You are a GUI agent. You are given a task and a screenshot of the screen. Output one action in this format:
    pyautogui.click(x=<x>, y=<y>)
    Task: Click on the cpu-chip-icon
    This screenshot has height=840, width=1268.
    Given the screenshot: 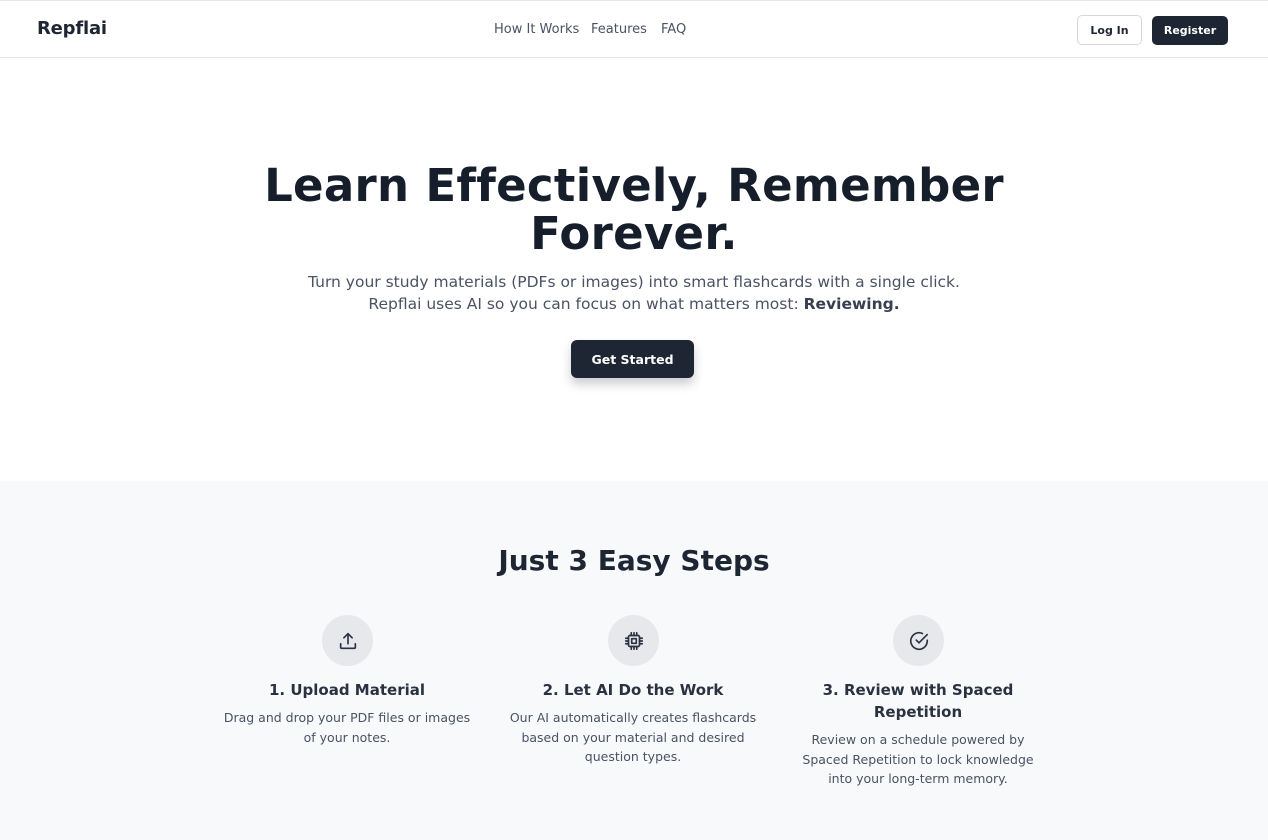 What is the action you would take?
    pyautogui.click(x=633, y=640)
    